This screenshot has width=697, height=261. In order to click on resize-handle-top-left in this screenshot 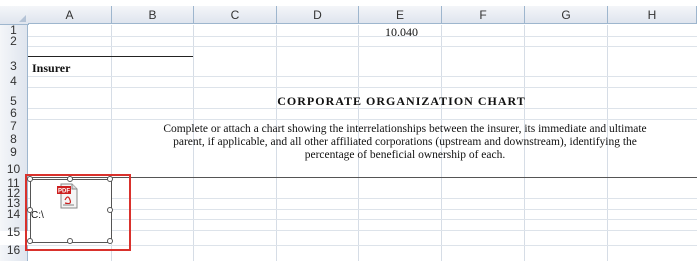, I will do `click(30, 179)`.